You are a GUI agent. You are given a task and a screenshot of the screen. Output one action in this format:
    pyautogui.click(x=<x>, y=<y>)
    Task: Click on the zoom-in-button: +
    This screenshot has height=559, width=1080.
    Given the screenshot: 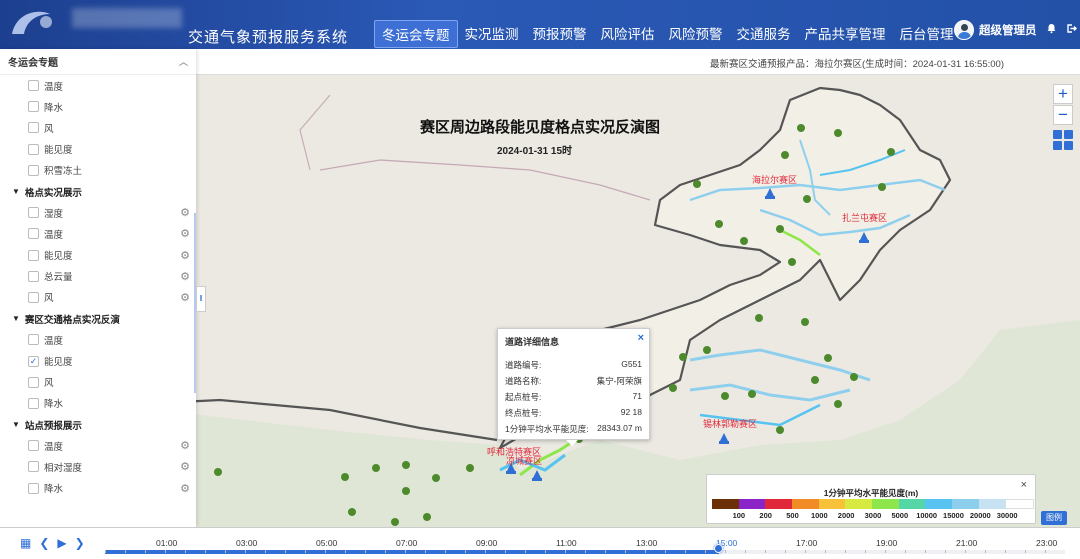 What is the action you would take?
    pyautogui.click(x=1063, y=94)
    